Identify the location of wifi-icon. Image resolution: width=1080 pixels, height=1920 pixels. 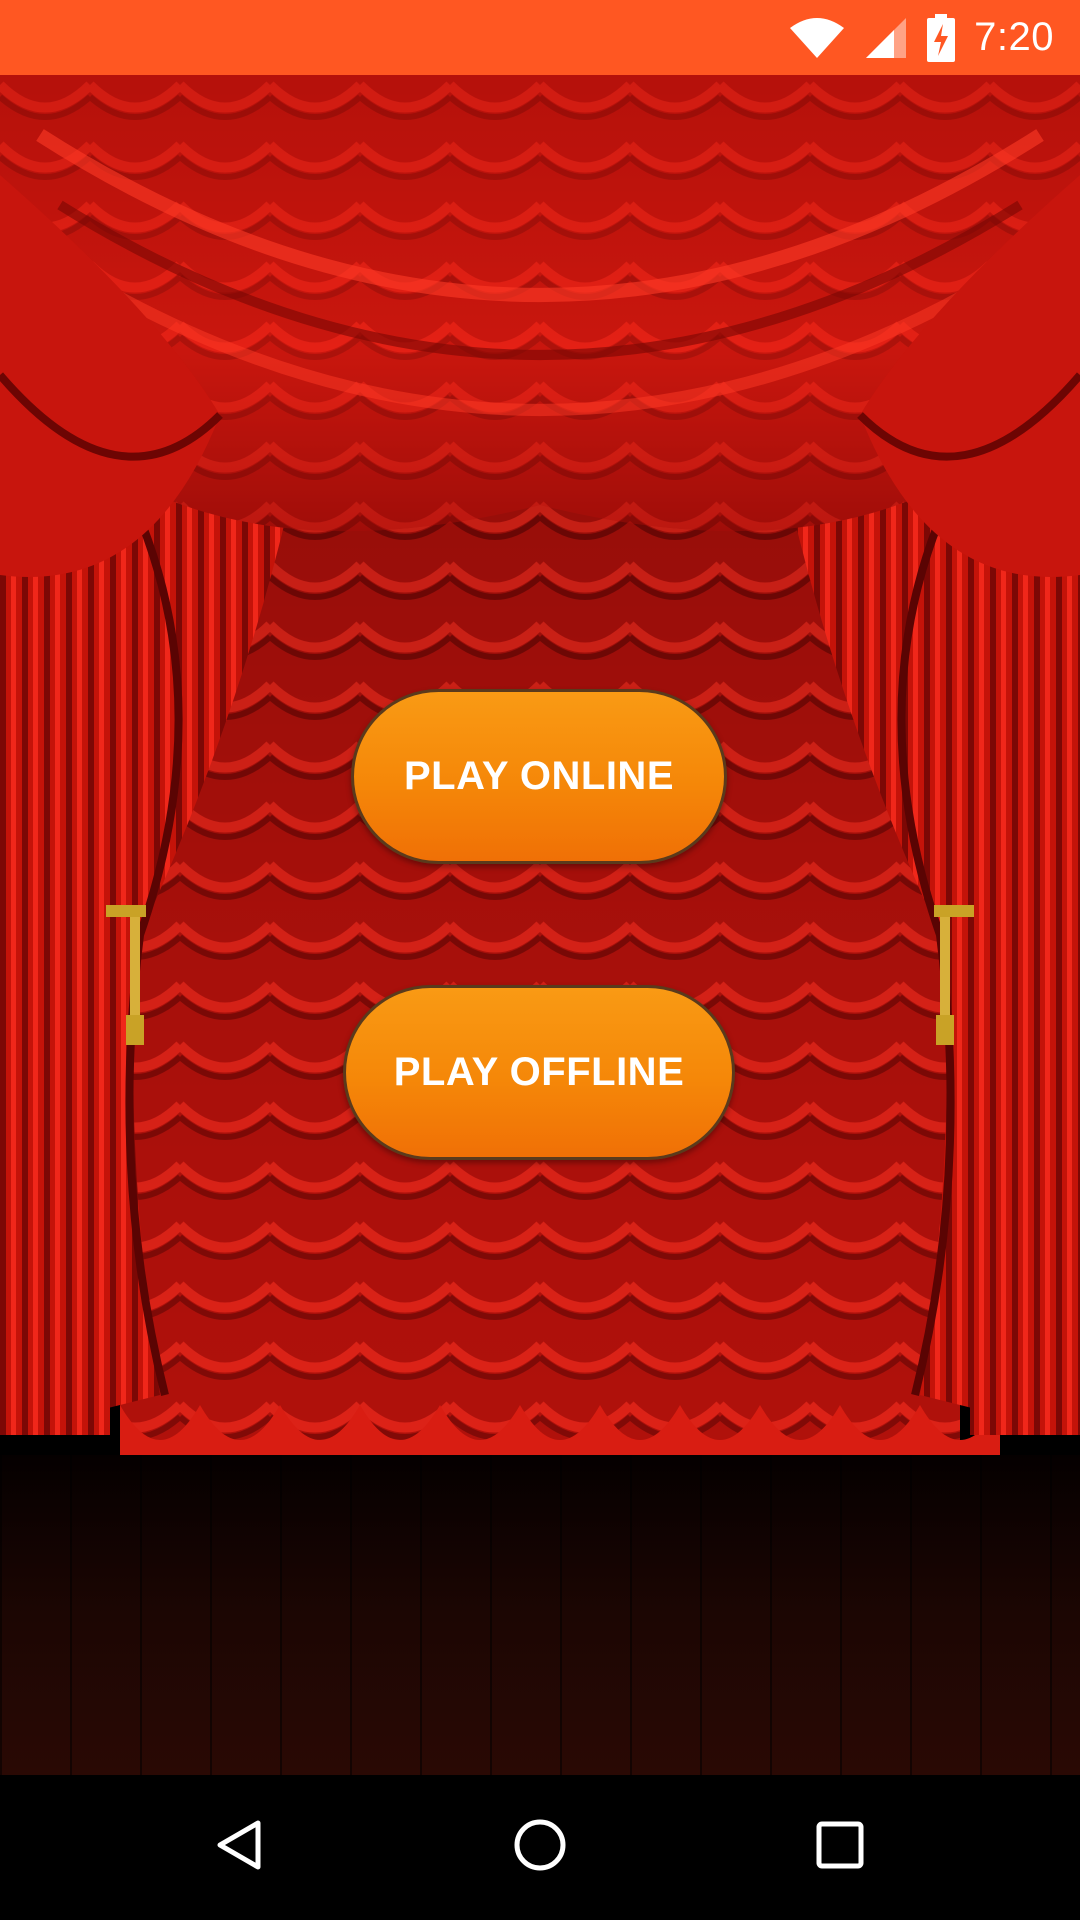
(817, 38).